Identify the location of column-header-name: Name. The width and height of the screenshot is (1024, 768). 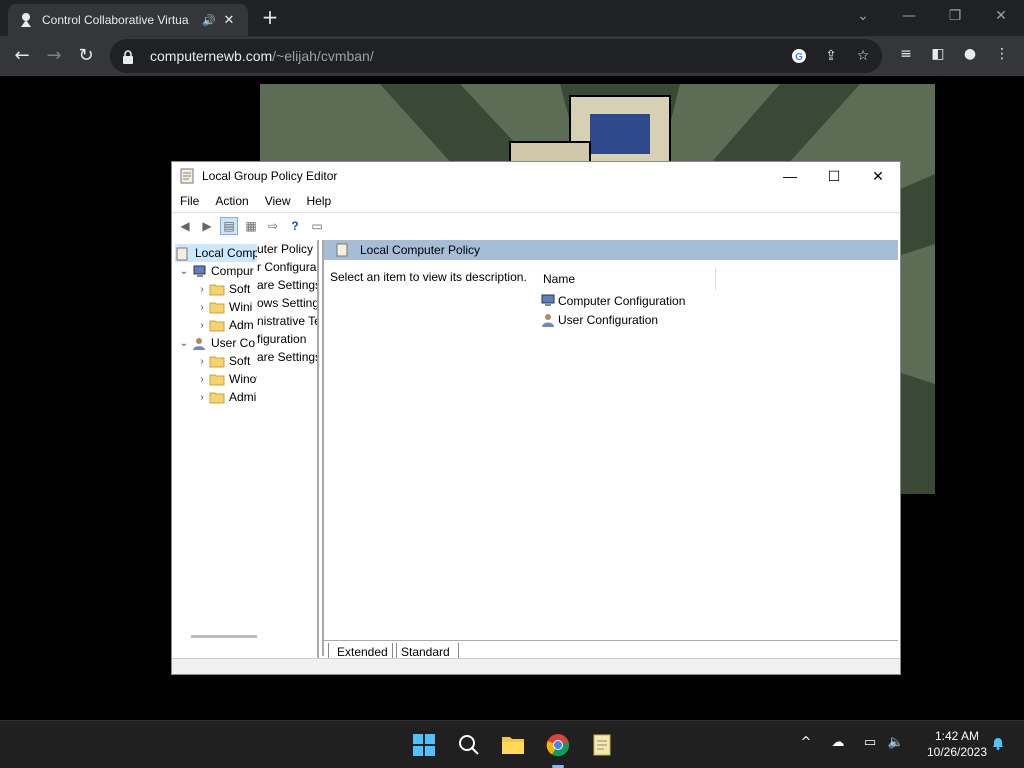
(629, 279).